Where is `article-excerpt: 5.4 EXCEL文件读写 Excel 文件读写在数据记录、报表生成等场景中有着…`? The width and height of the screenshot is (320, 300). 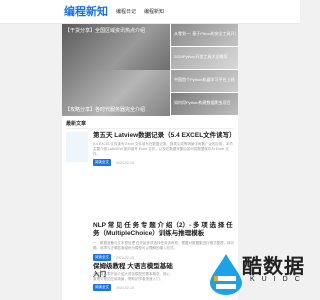 article-excerpt: 5.4 EXCEL文件读写 Excel 文件读写在数据记录、报表生成等场景中有着… is located at coordinates (163, 149).